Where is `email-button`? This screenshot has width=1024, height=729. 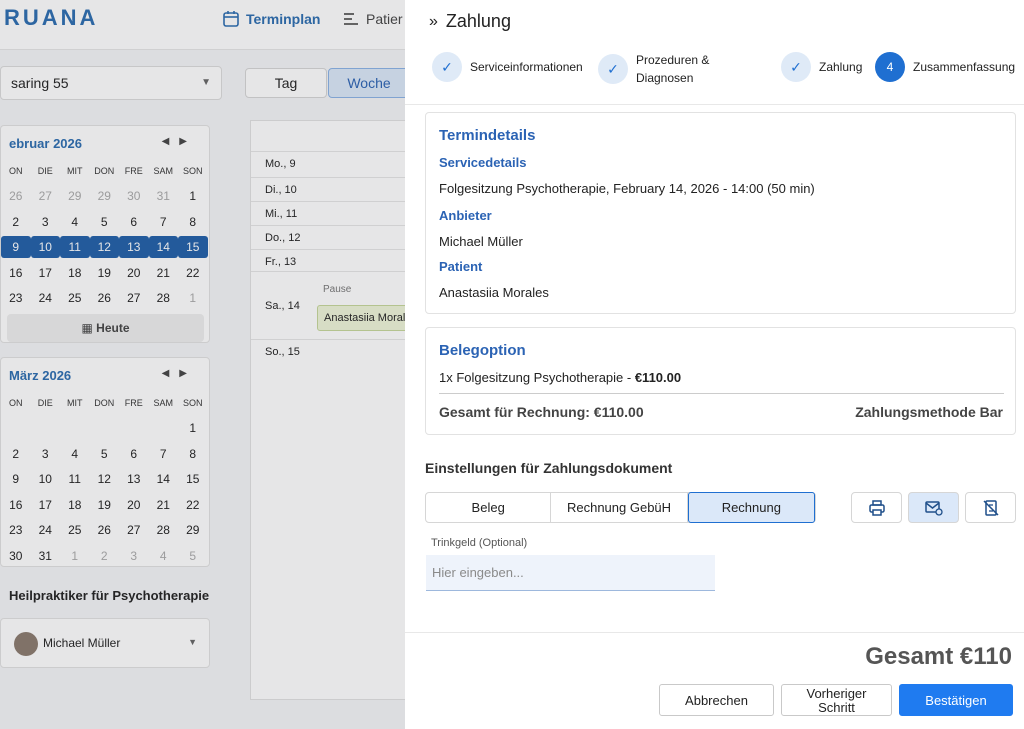 email-button is located at coordinates (933, 507).